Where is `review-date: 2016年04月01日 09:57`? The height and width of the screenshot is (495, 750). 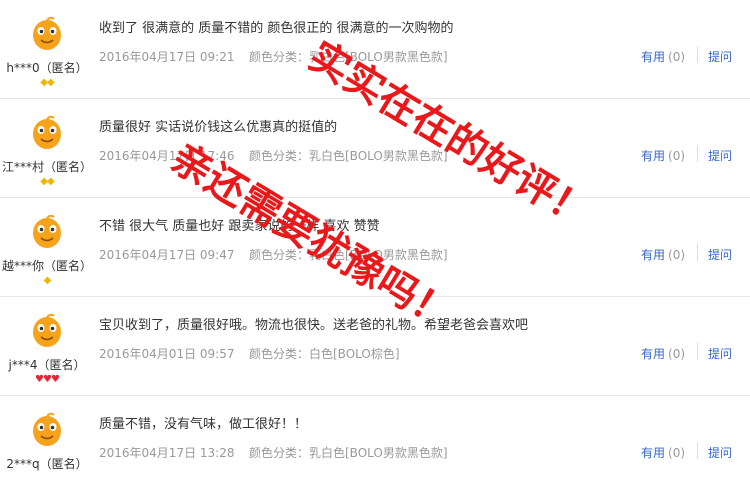
review-date: 2016年04月01日 09:57 is located at coordinates (167, 354).